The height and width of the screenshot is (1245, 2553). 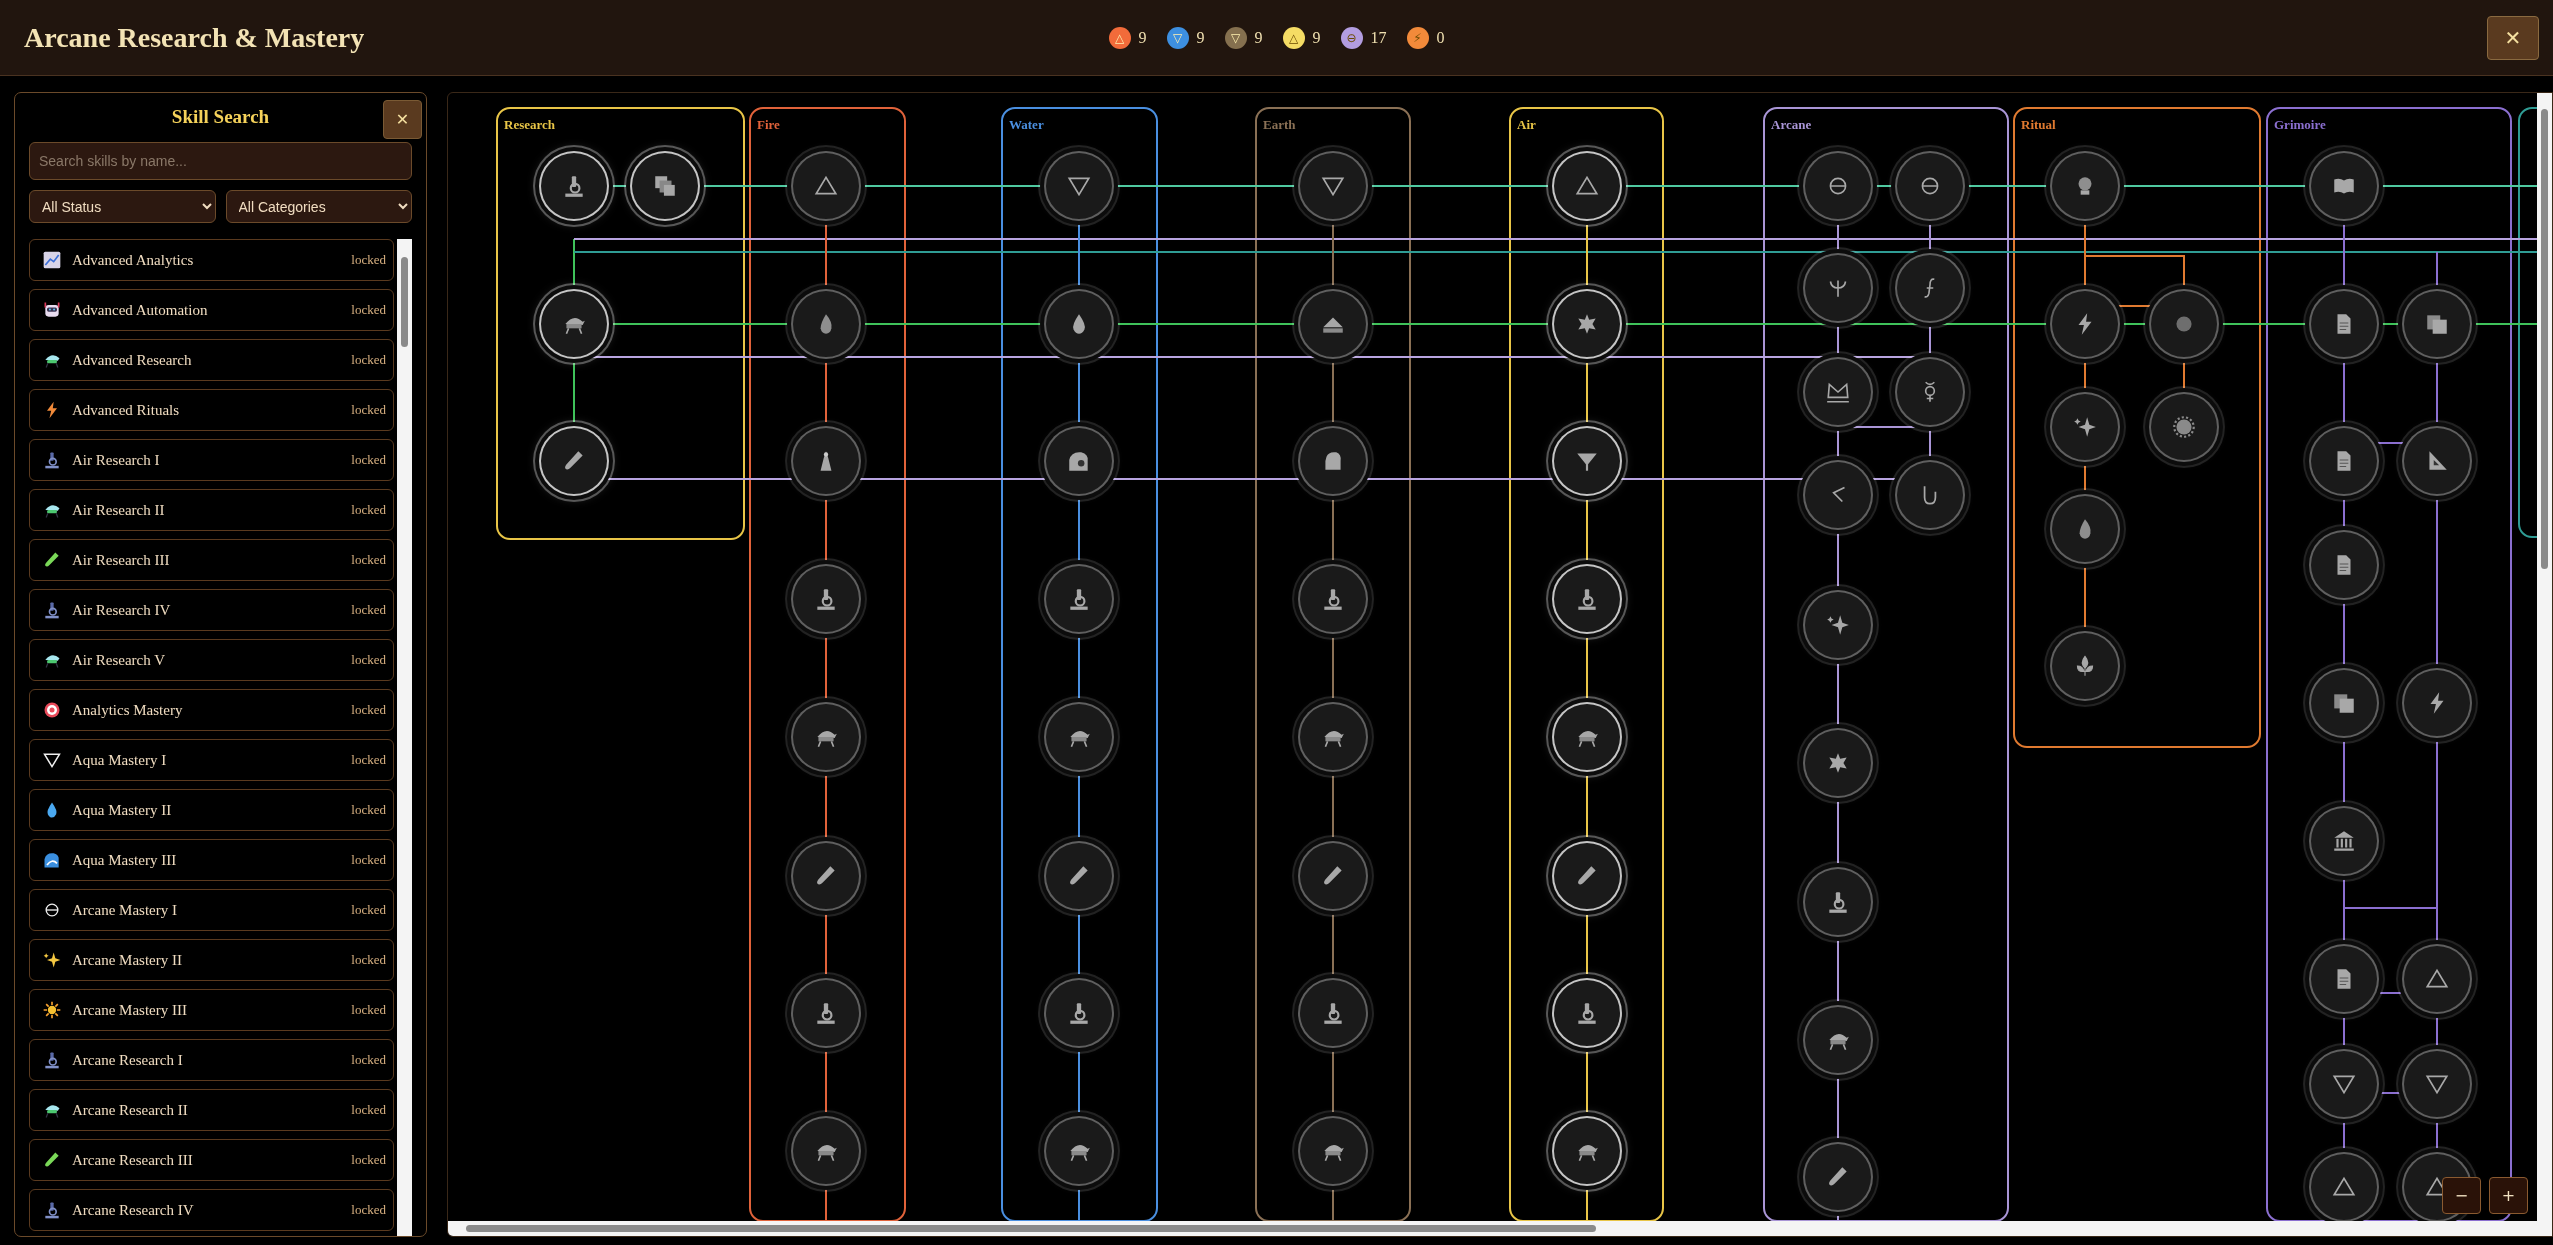 I want to click on skill-list-item: Advanced Analytics locked, so click(x=211, y=260).